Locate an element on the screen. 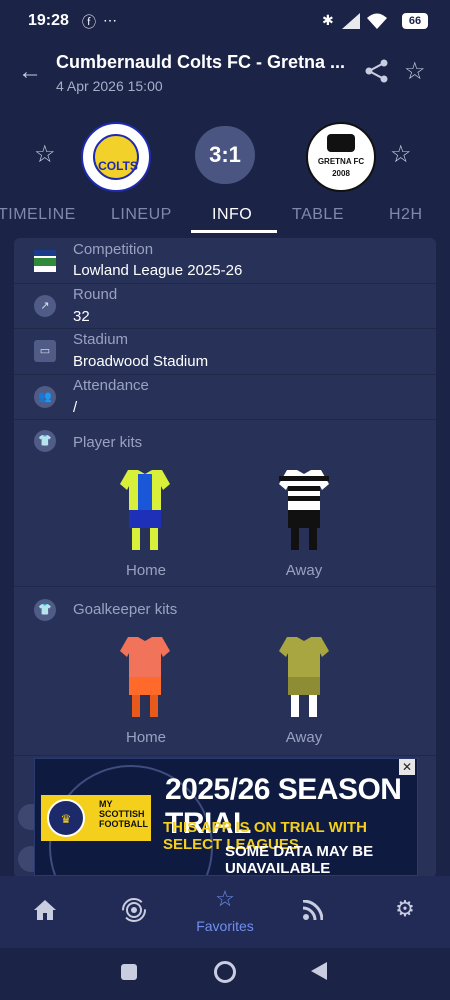 The image size is (450, 1000). signal-icon is located at coordinates (351, 21).